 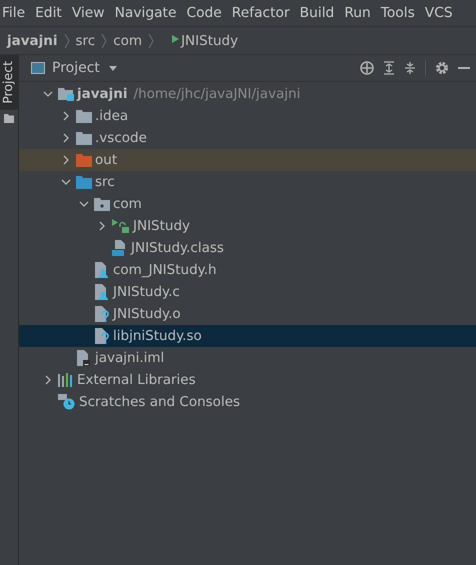 I want to click on file-icon, so click(x=84, y=358).